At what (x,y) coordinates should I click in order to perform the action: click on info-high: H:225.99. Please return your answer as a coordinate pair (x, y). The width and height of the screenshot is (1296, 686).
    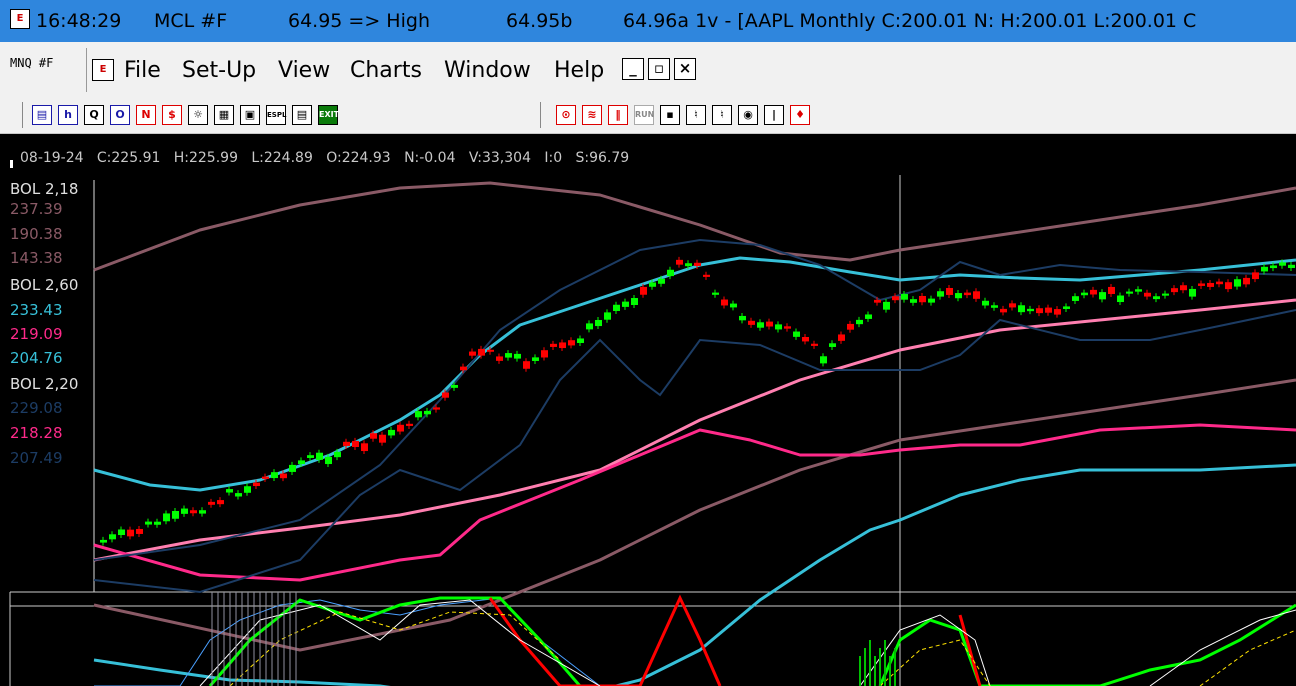
    Looking at the image, I should click on (205, 158).